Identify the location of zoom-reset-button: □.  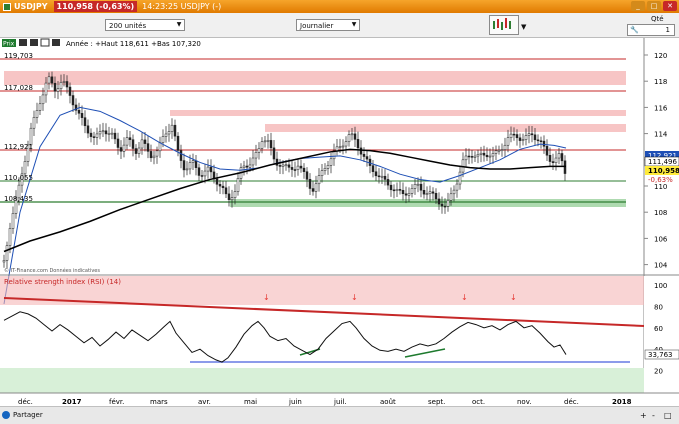
(668, 415).